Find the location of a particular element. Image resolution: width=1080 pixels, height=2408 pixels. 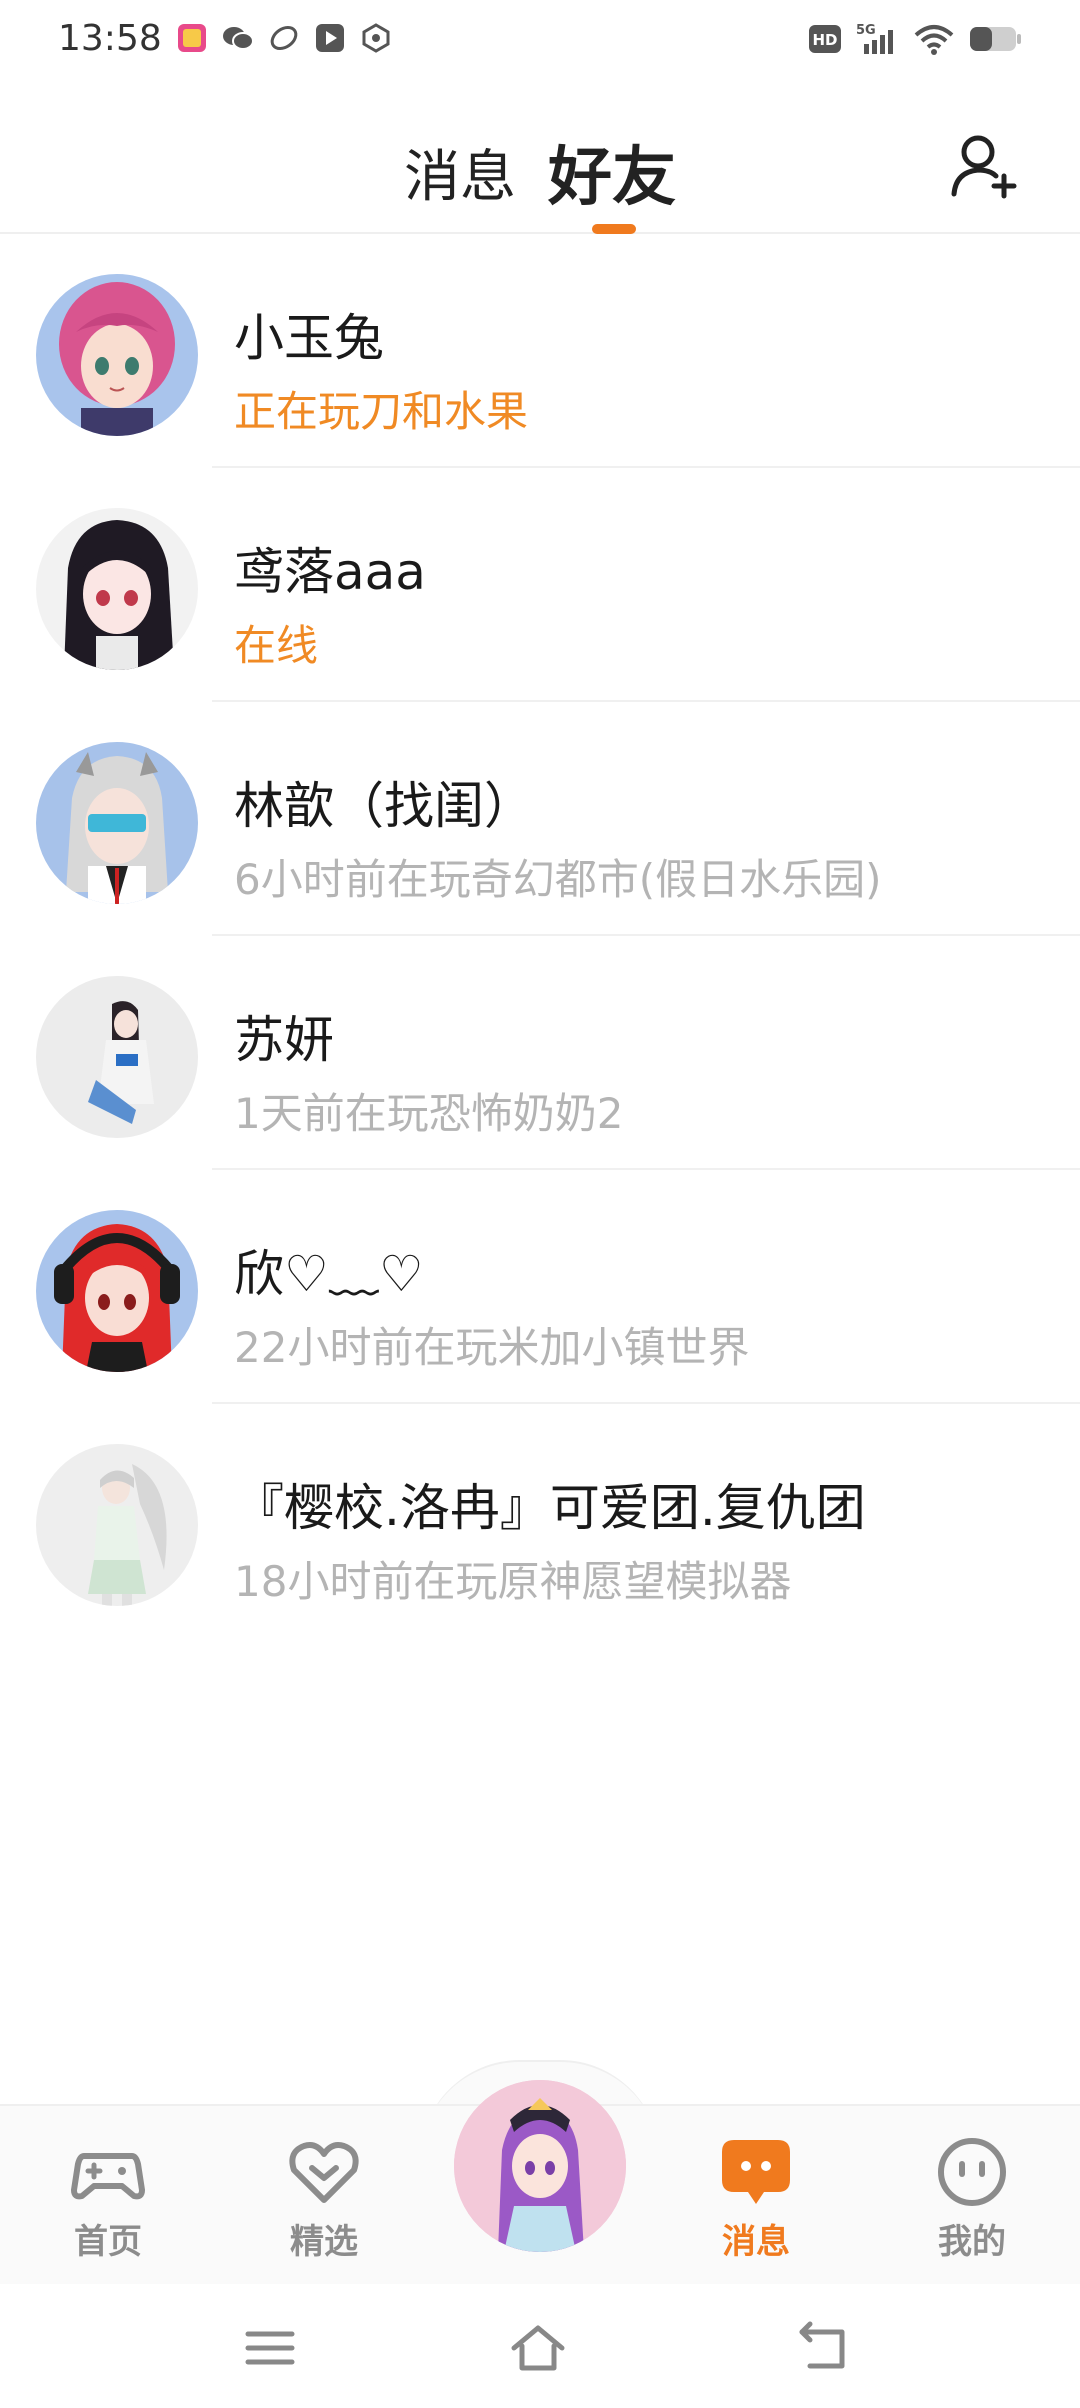

friend-row: 『樱校.洛冉』可爱团.复仇团 18小时前在玩原神愿望模拟器 is located at coordinates (540, 1521).